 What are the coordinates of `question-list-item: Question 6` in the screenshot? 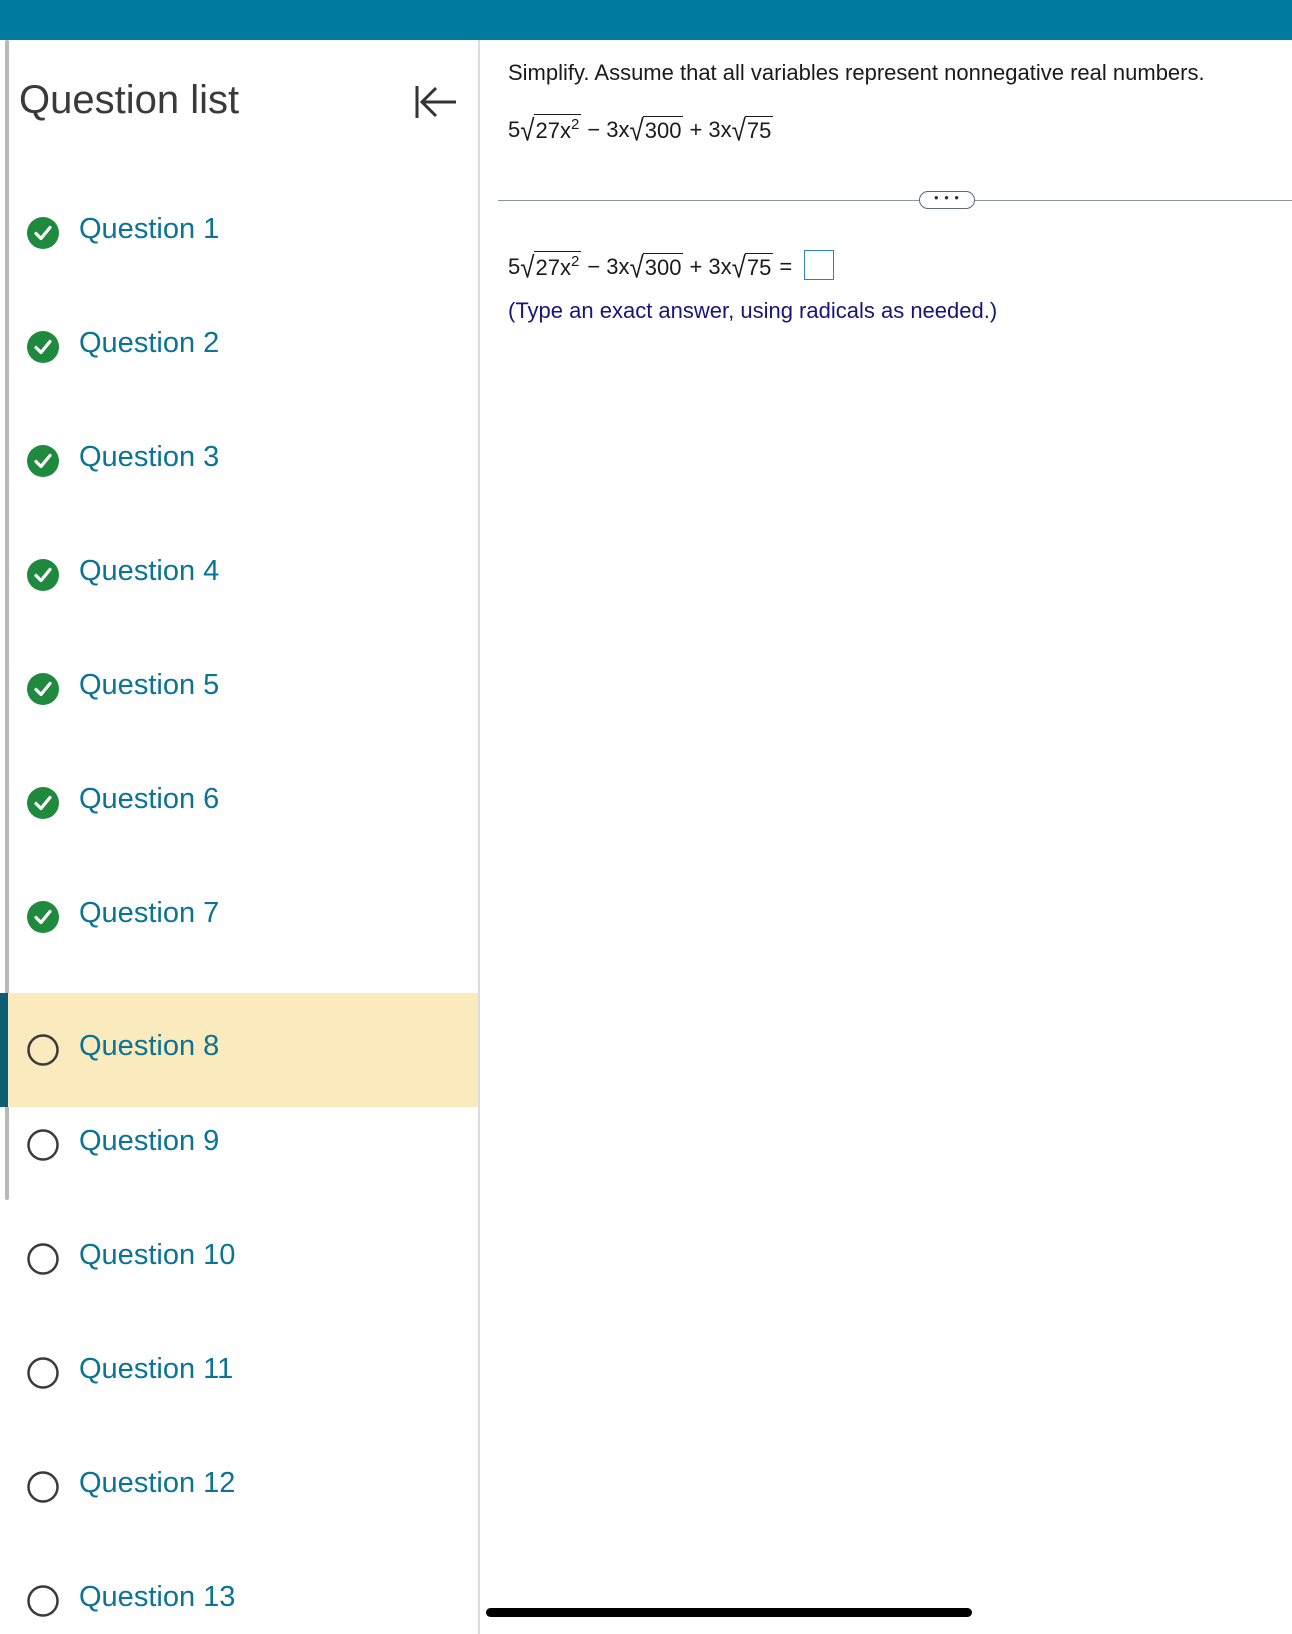 It's located at (239, 822).